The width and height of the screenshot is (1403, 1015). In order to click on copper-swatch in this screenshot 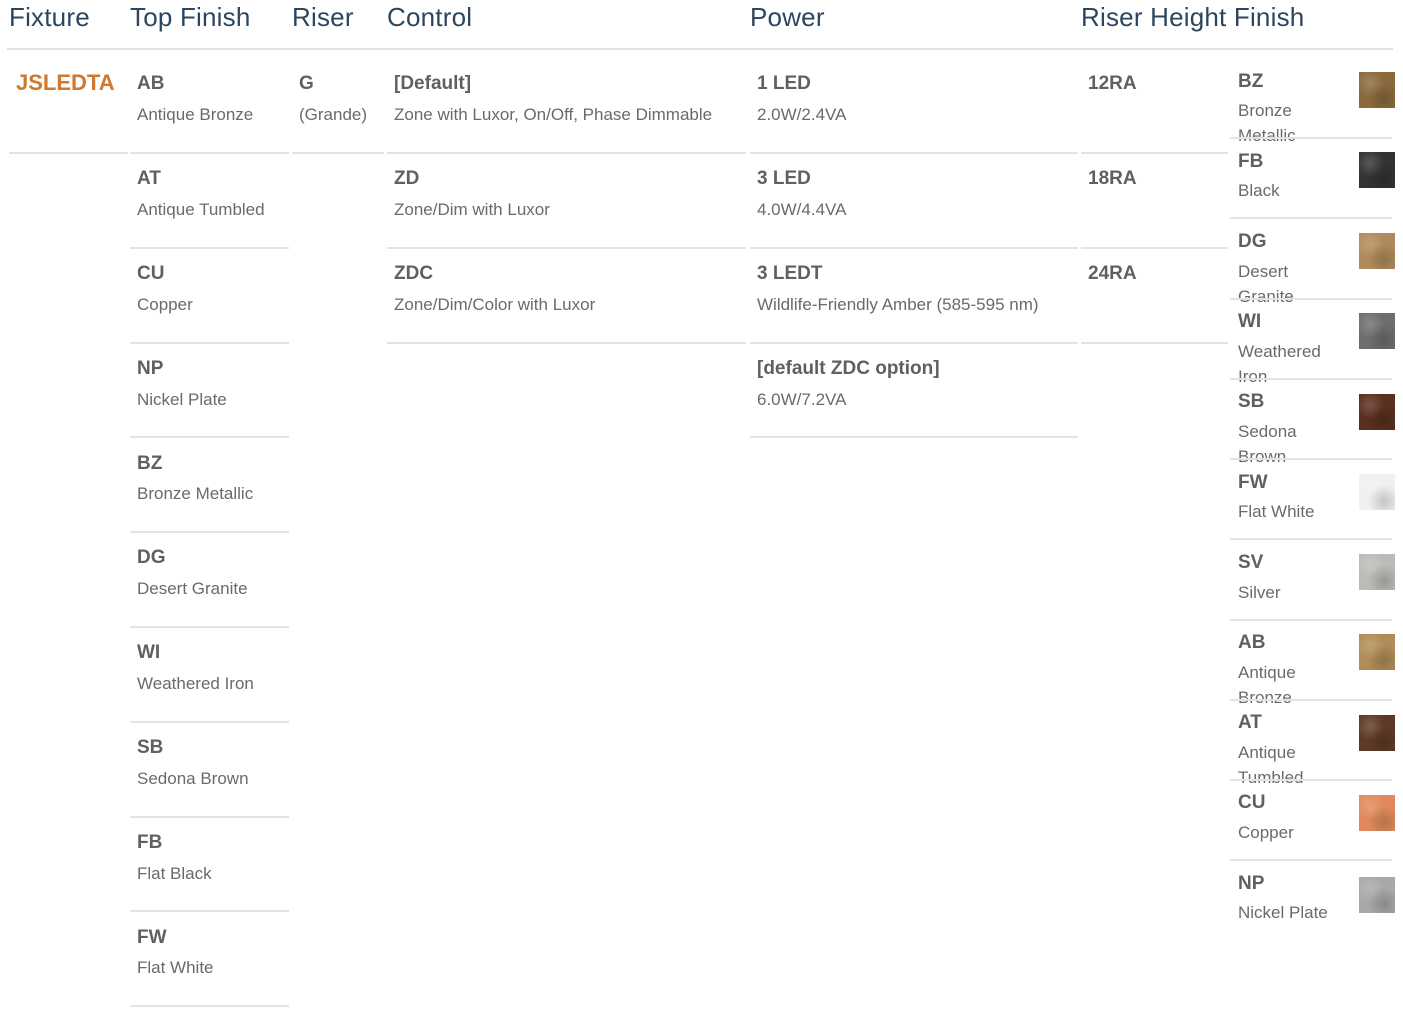, I will do `click(1377, 813)`.